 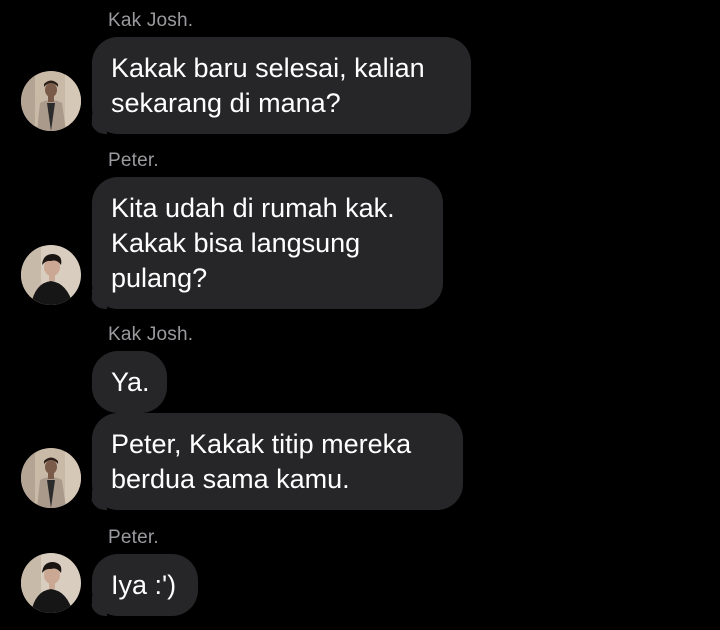 I want to click on message-text-line: Kita udah di rumah kak., so click(x=253, y=208).